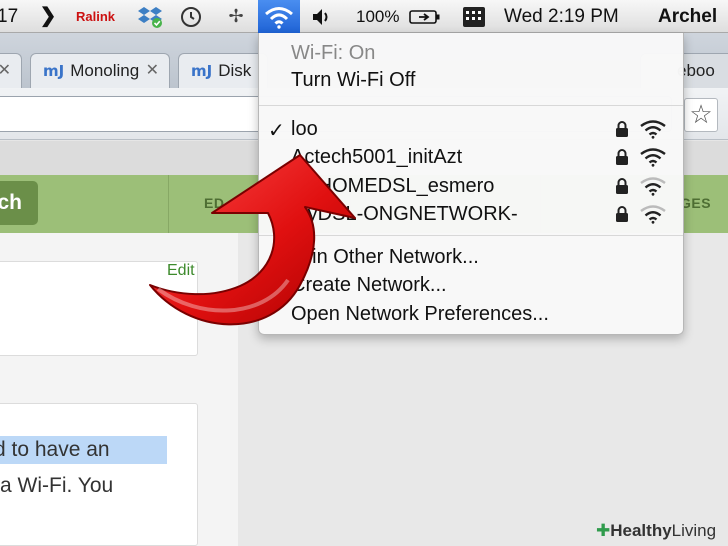  What do you see at coordinates (376, 157) in the screenshot?
I see `network-item: Actech5001_initAzt` at bounding box center [376, 157].